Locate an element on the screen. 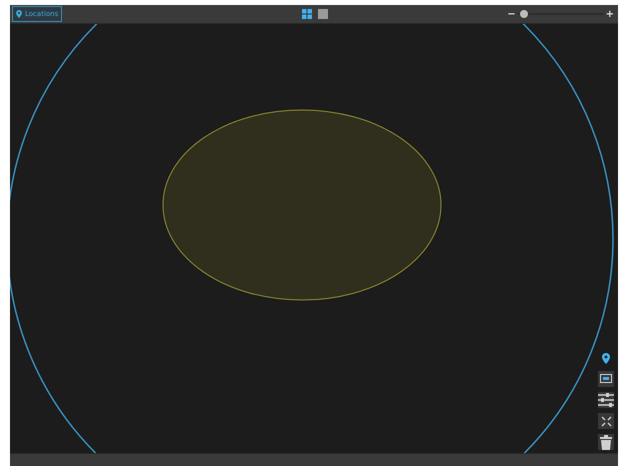 This screenshot has width=620, height=466. grid-icon is located at coordinates (307, 14).